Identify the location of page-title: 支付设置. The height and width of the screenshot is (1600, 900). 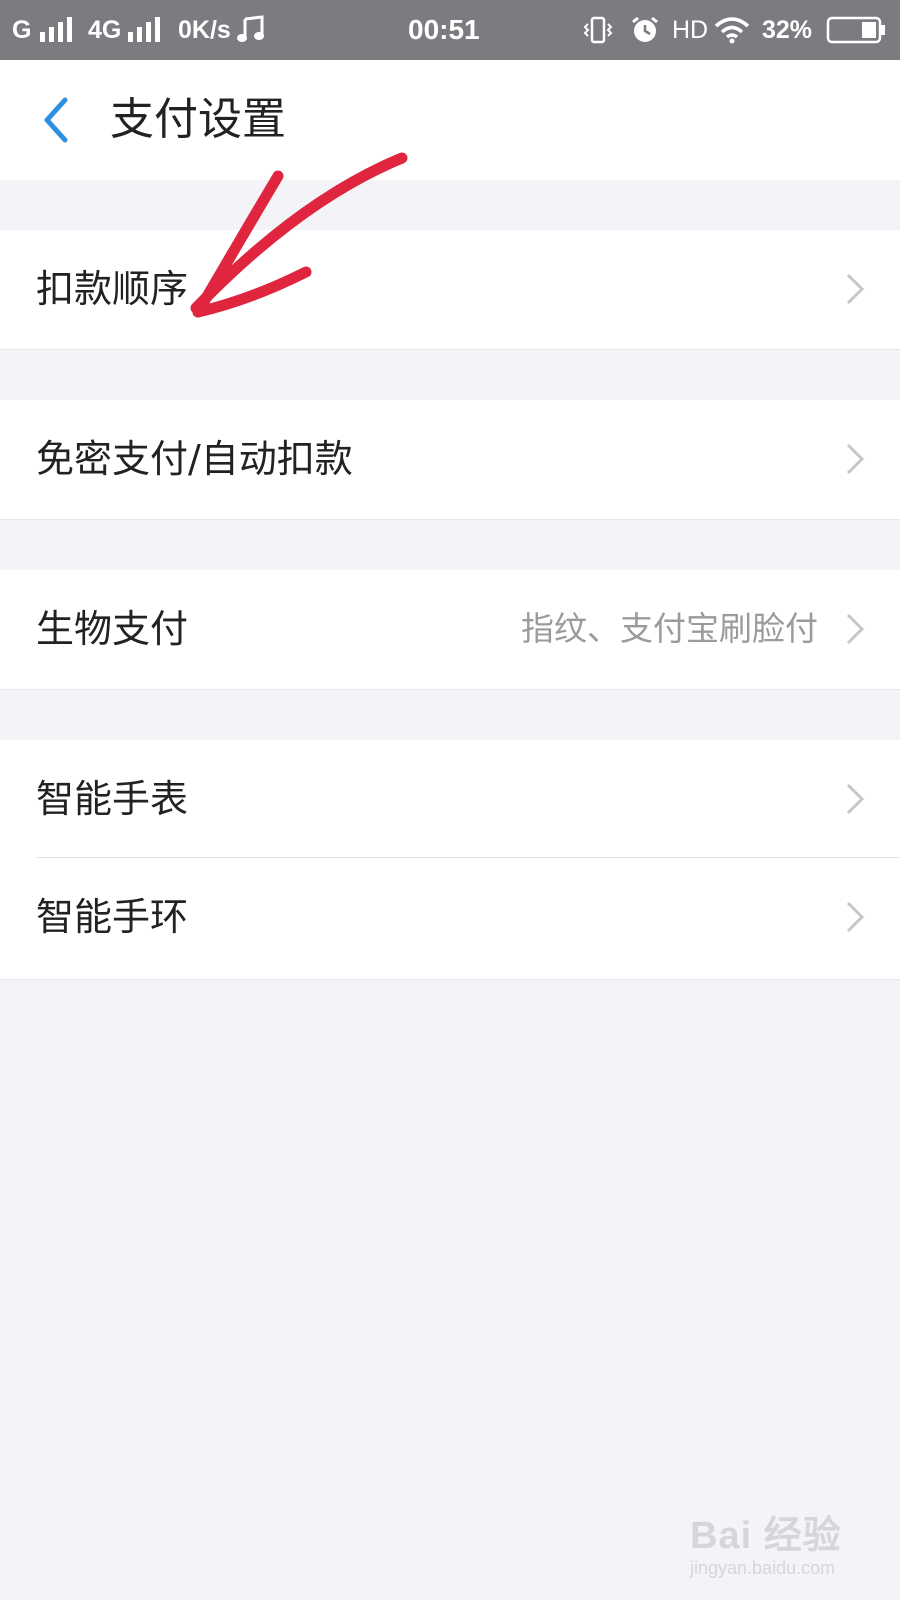
(198, 119).